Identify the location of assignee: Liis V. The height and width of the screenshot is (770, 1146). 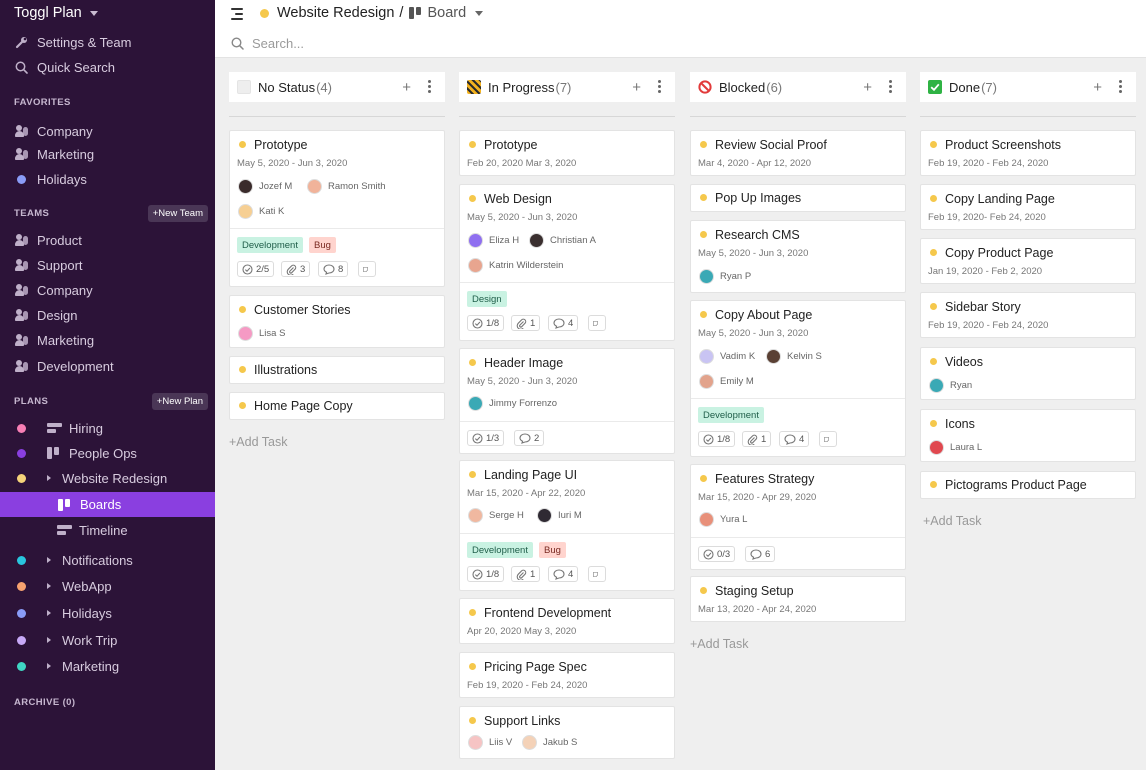
(490, 742).